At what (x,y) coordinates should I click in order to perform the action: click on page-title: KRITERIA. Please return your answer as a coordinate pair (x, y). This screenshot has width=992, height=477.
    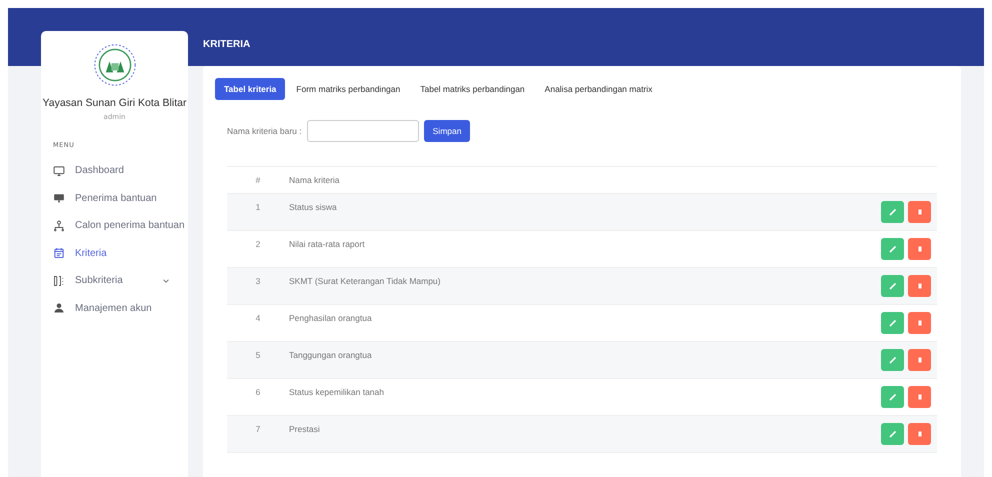
    Looking at the image, I should click on (227, 45).